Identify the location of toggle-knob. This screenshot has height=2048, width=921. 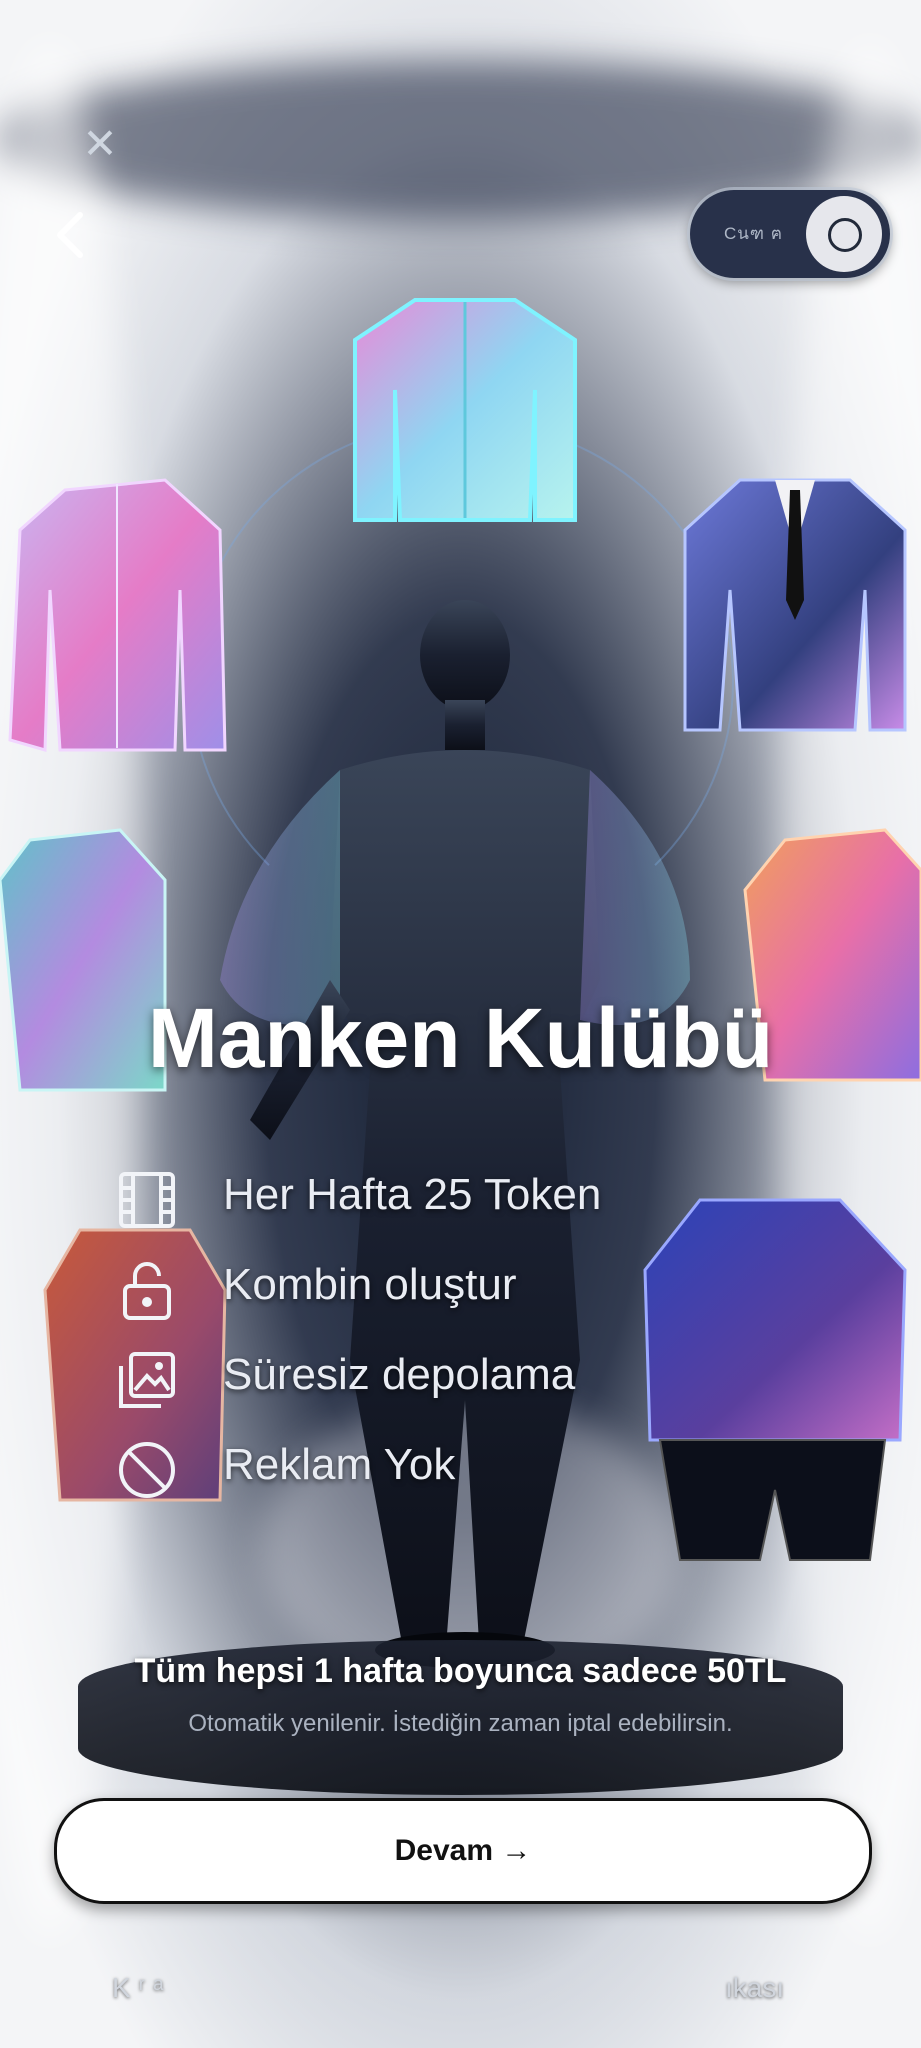
(844, 234).